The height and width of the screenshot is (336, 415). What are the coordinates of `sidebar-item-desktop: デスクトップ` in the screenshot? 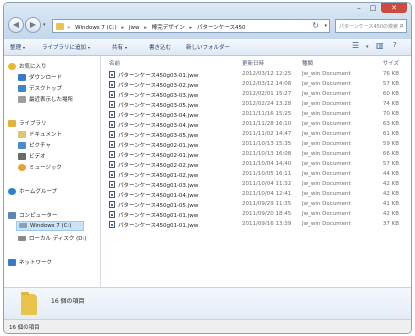 It's located at (40, 88).